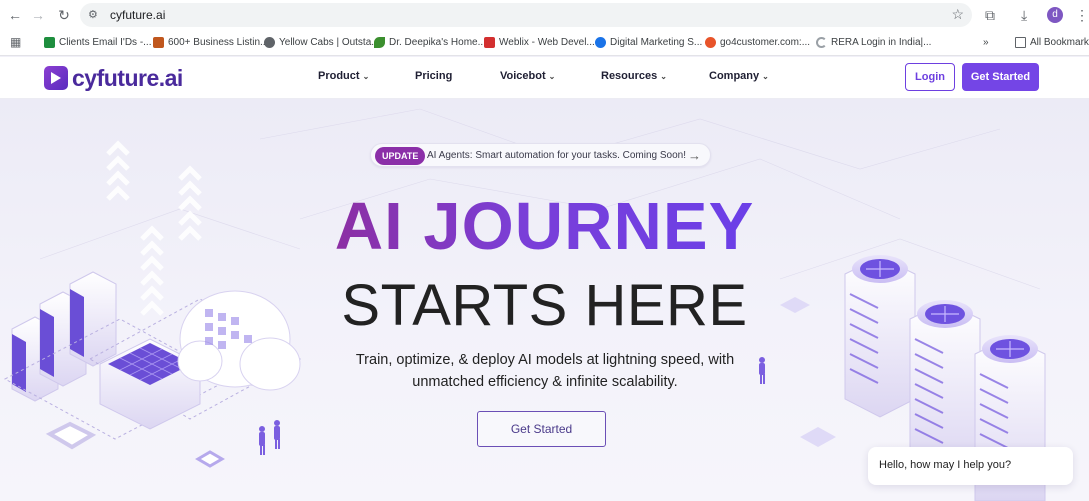  I want to click on address-bar: ⚙ cyfuture.ai ☆, so click(526, 15).